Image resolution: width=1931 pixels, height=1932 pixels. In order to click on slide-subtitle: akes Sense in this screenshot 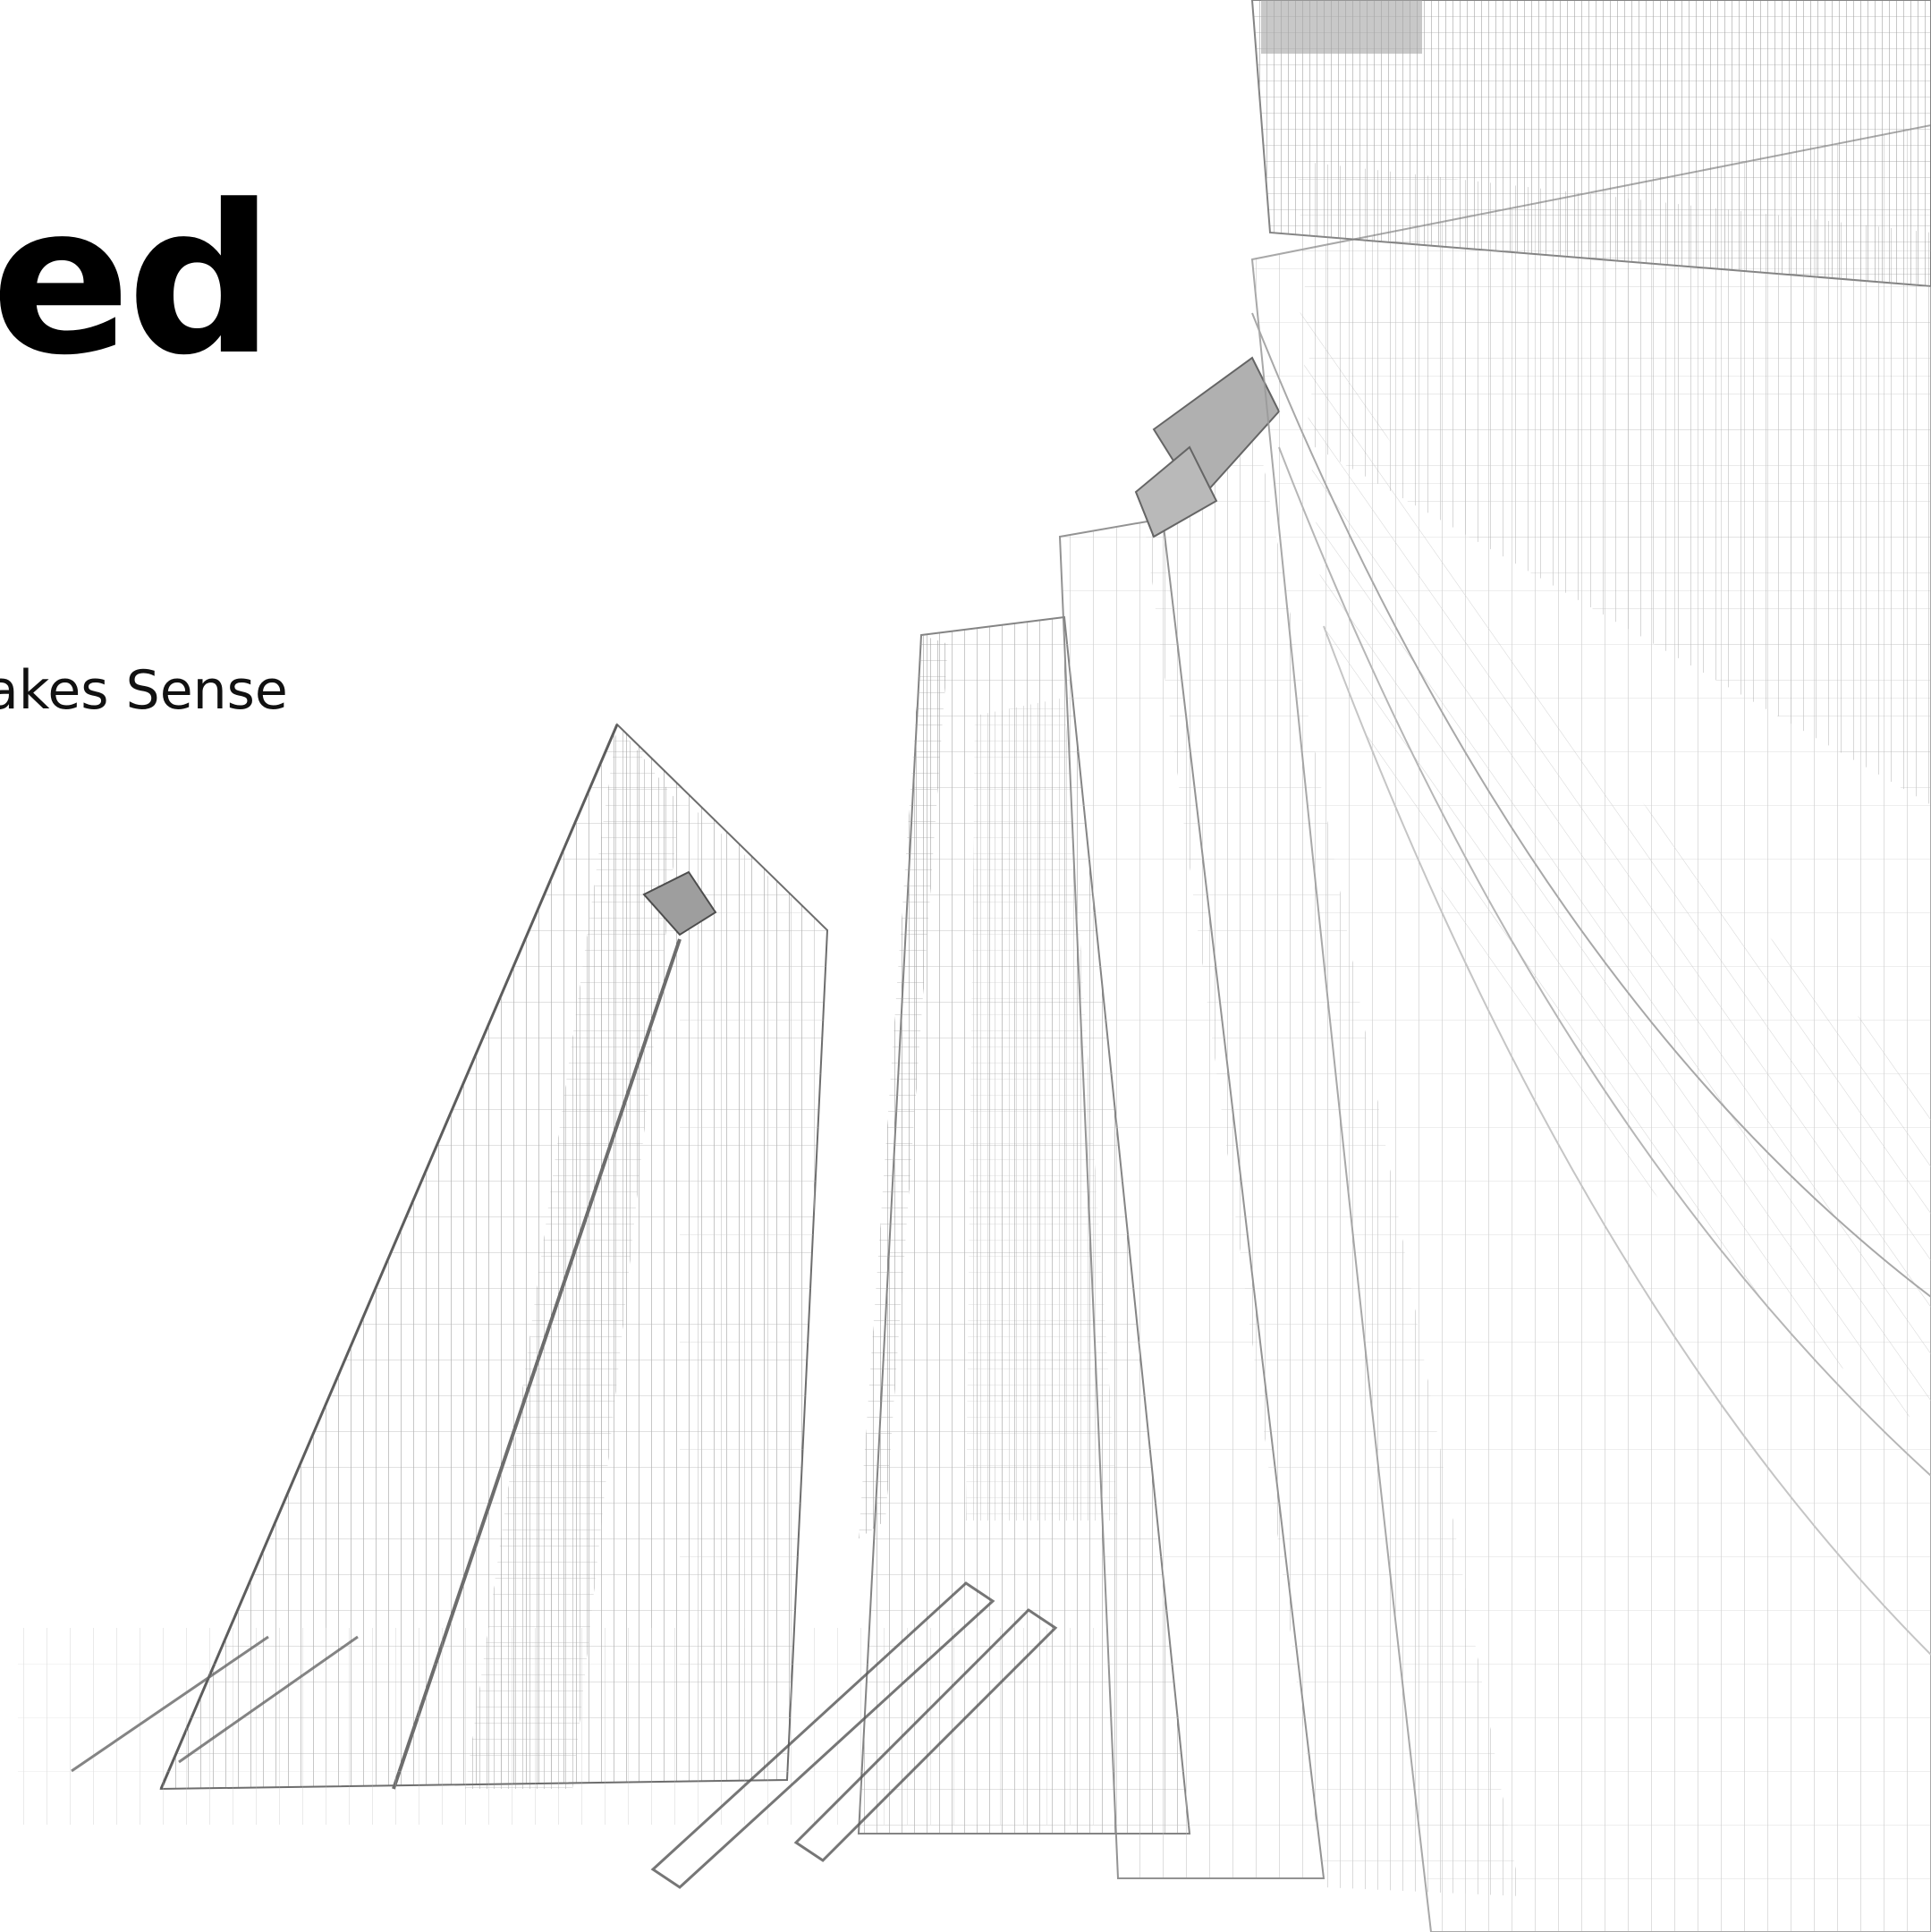, I will do `click(144, 690)`.